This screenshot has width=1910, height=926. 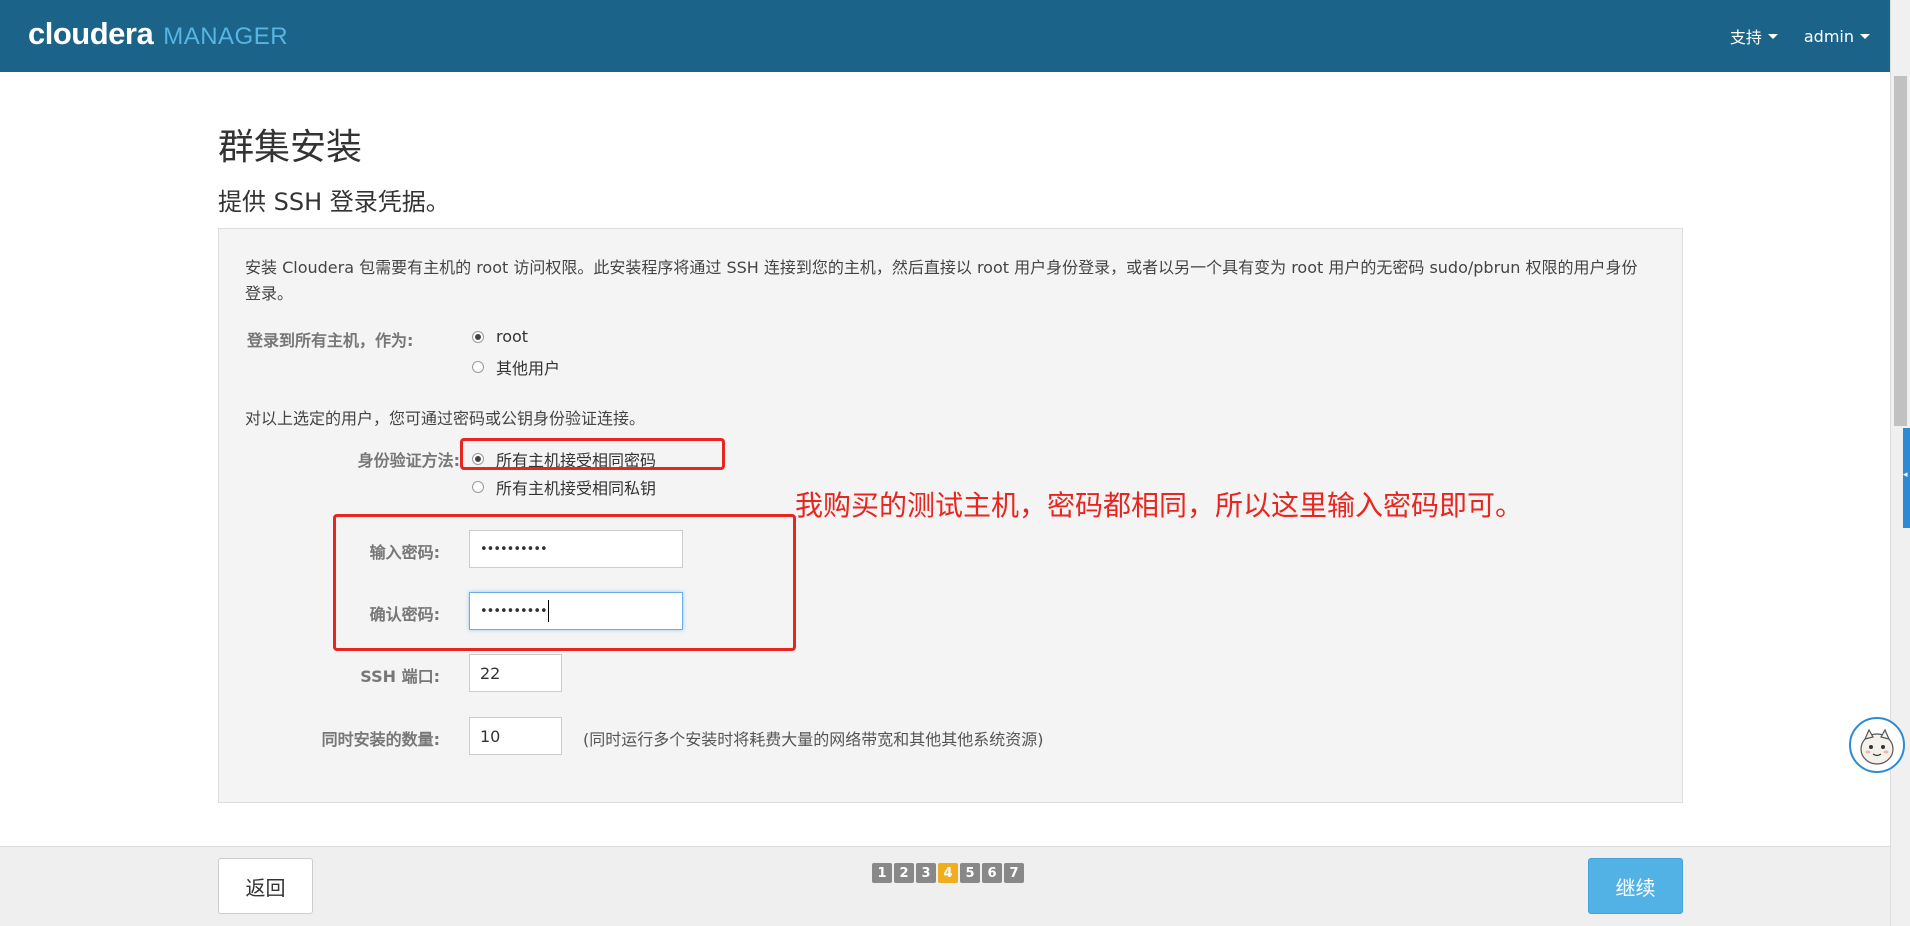 I want to click on radio-login-other-user: 其他用户, so click(x=516, y=367).